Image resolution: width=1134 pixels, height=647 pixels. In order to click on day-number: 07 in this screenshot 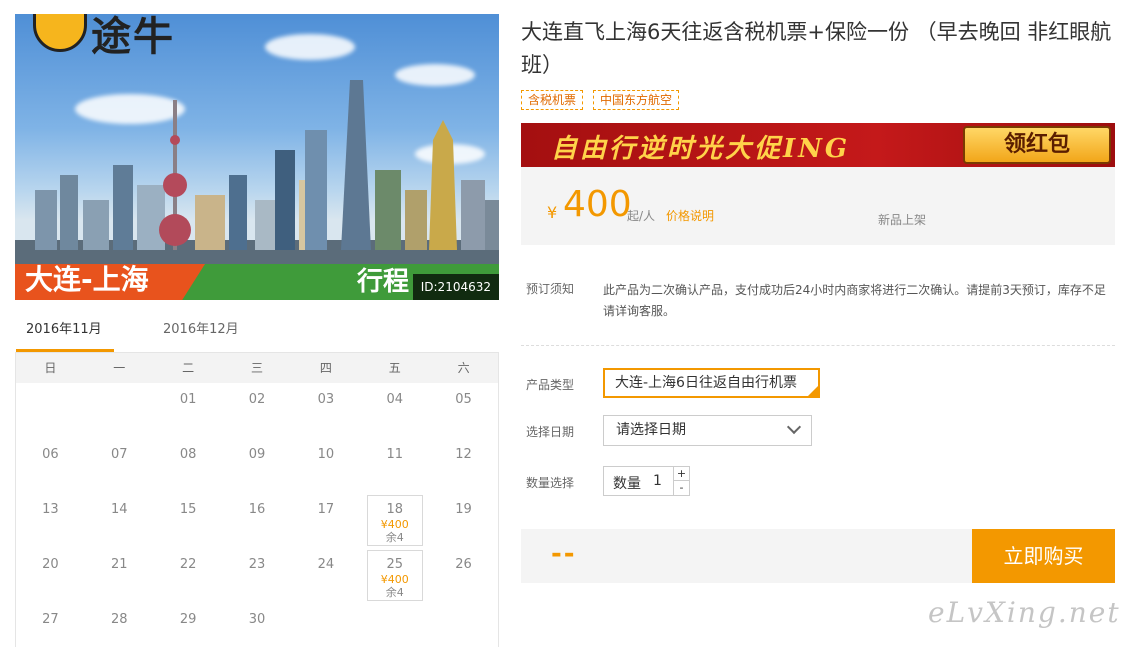, I will do `click(119, 454)`.